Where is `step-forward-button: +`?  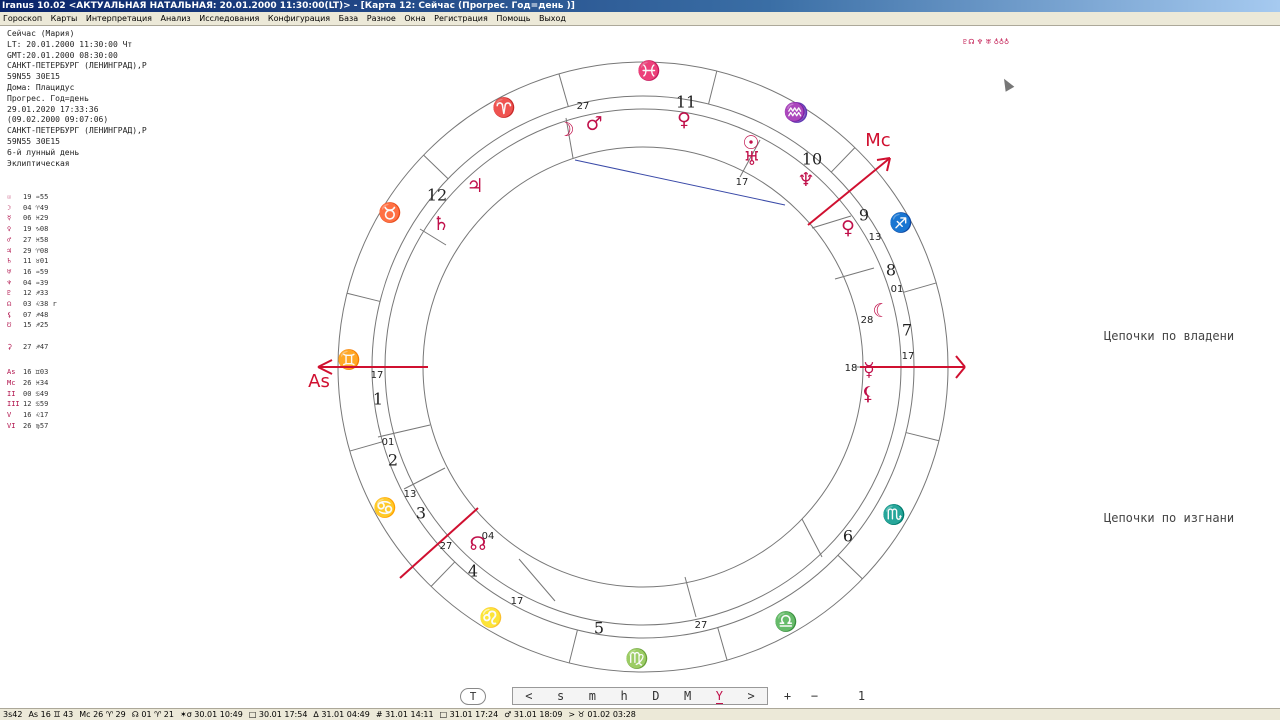
step-forward-button: + is located at coordinates (787, 696).